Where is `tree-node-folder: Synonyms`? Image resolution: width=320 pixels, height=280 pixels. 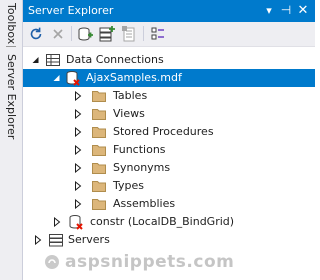 tree-node-folder: Synonyms is located at coordinates (169, 168).